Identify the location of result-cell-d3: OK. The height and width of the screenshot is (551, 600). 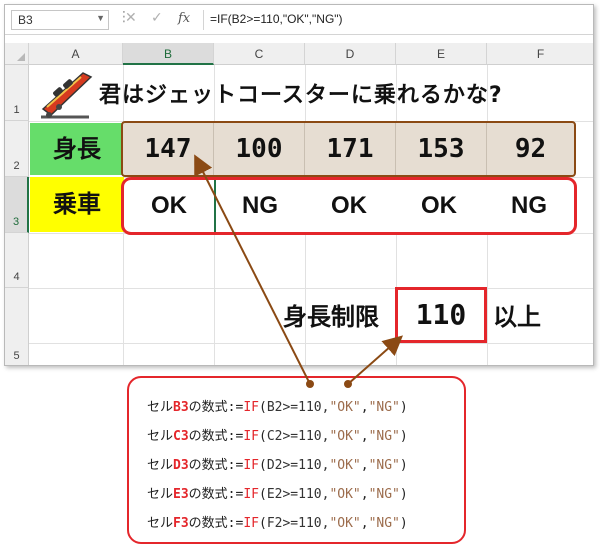
(349, 206).